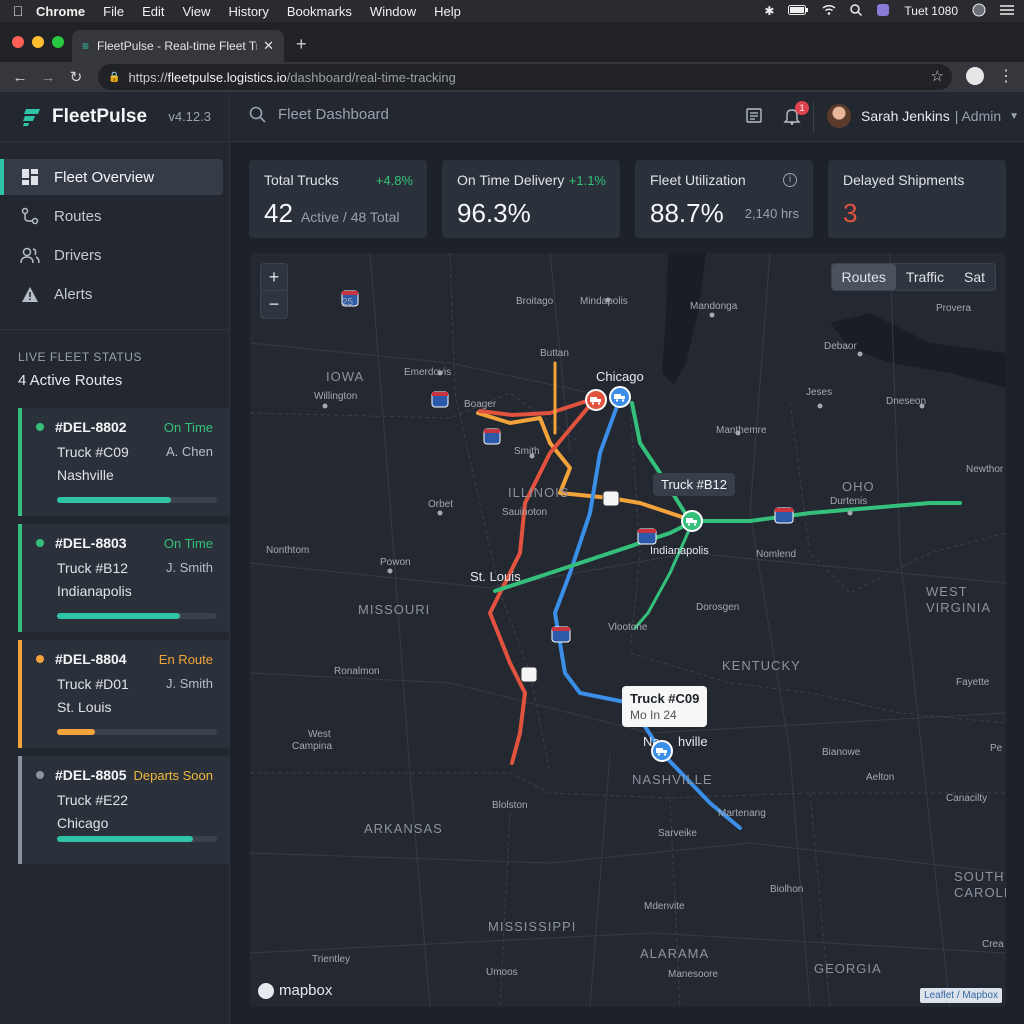 This screenshot has width=1024, height=1024. Describe the element at coordinates (979, 11) in the screenshot. I see `siri-icon` at that location.